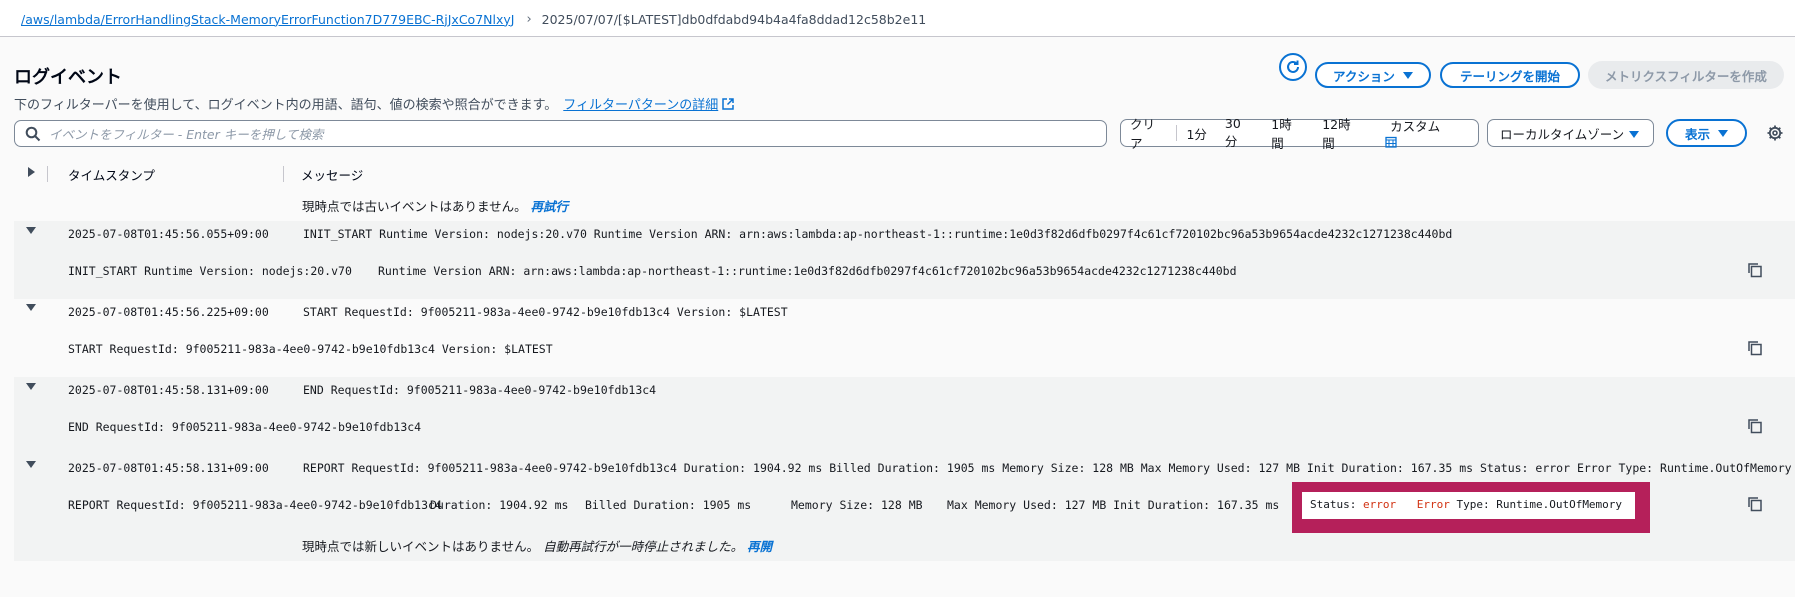 The height and width of the screenshot is (597, 1795). I want to click on filter-placeholder: イベントをフィルター - Enter キーを押して検索, so click(186, 134).